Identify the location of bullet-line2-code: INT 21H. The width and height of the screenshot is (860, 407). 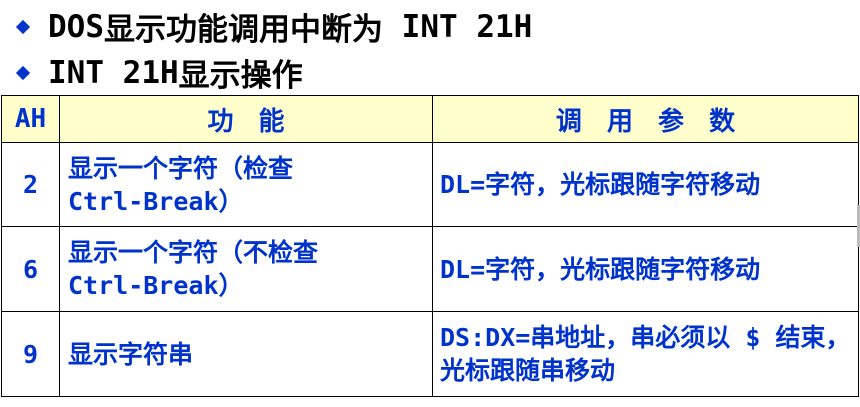
(113, 72).